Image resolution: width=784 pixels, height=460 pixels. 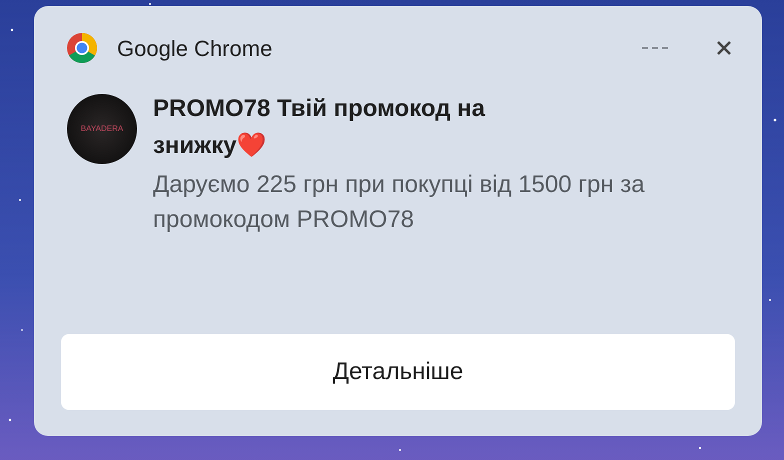 What do you see at coordinates (194, 48) in the screenshot?
I see `app-name: Google Chrome` at bounding box center [194, 48].